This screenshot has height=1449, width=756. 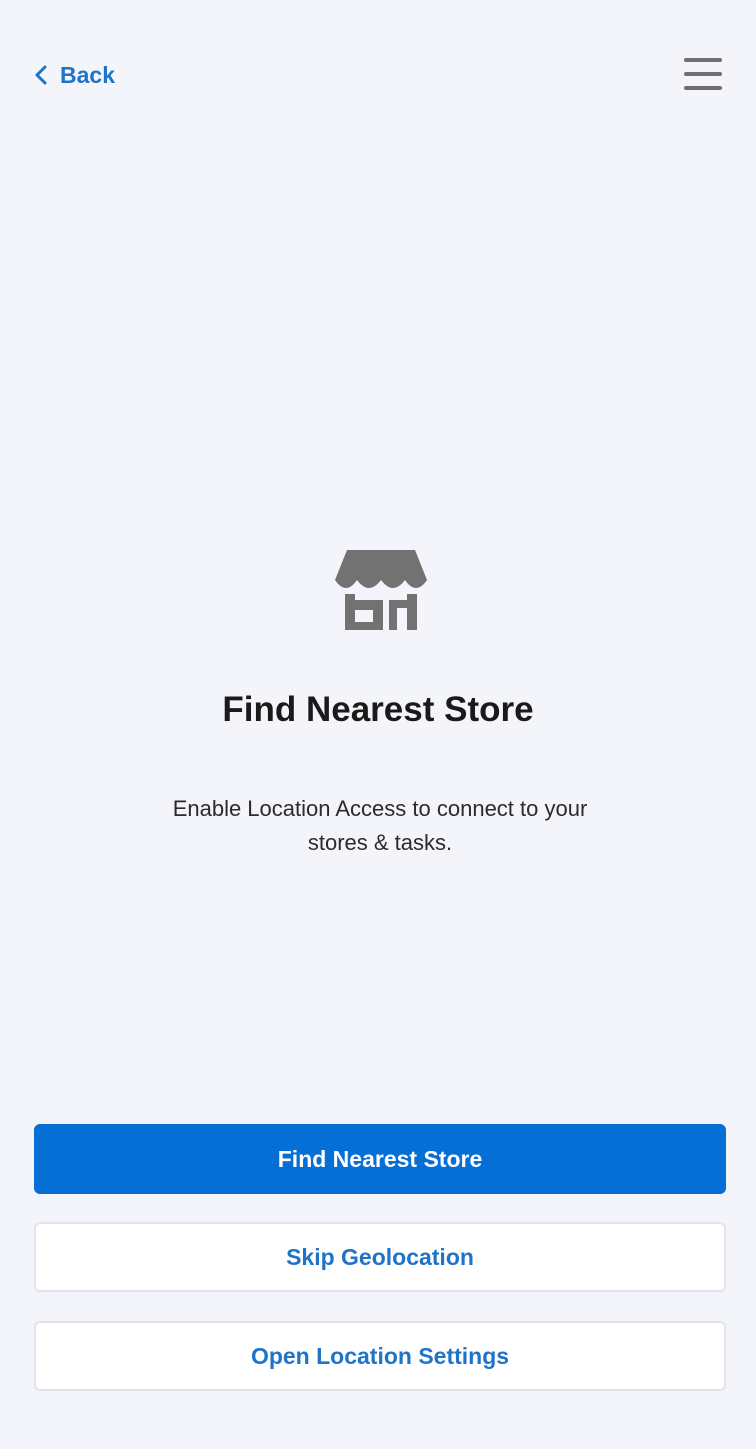 What do you see at coordinates (380, 1159) in the screenshot?
I see `find-nearest-store-button: Find Nearest Store` at bounding box center [380, 1159].